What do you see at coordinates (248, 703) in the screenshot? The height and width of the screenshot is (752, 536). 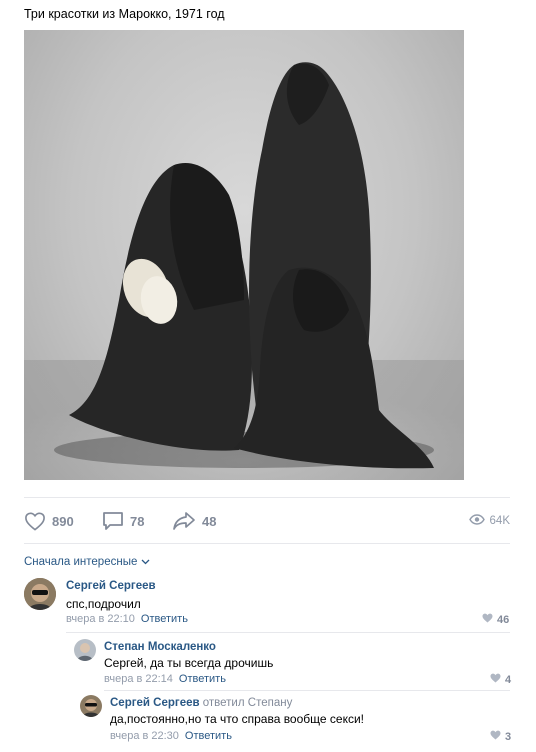 I see `reply-to-label: ответил Степану` at bounding box center [248, 703].